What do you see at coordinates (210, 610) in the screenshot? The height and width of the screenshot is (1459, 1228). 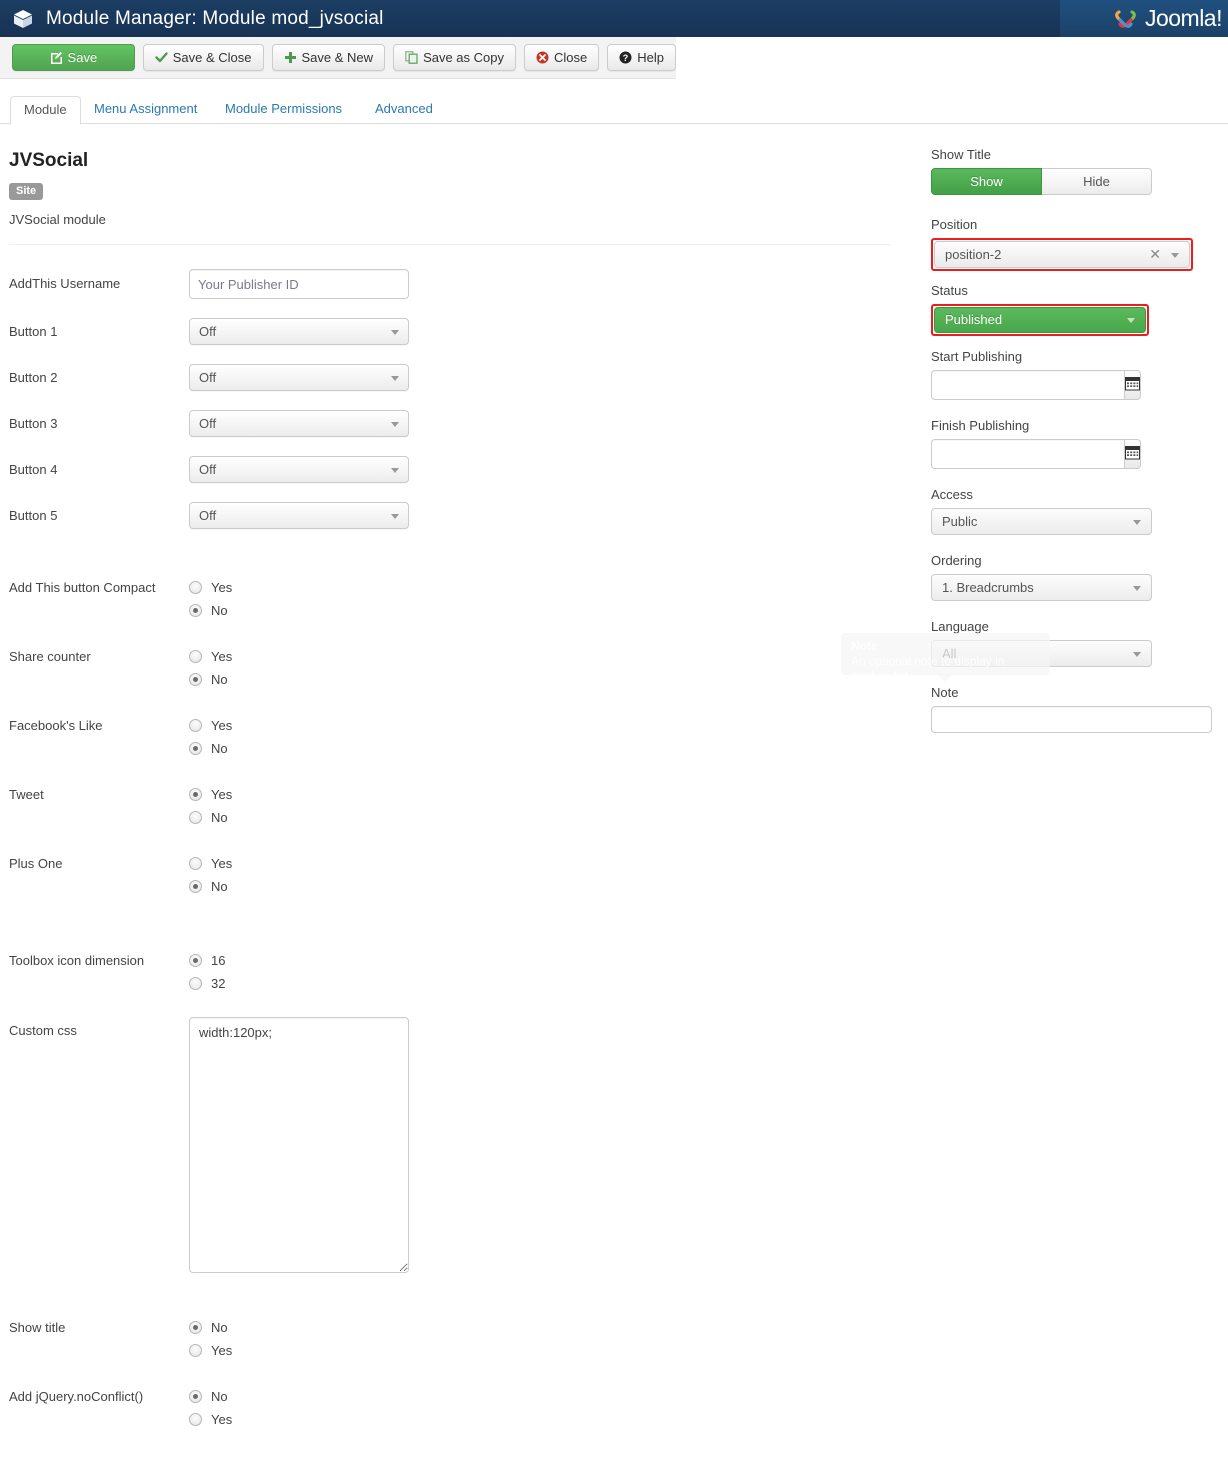 I see `compact-option-no: No` at bounding box center [210, 610].